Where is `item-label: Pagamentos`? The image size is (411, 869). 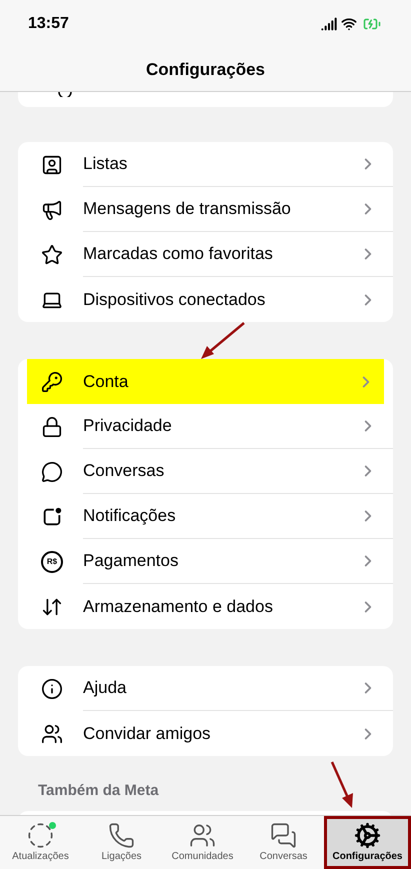
item-label: Pagamentos is located at coordinates (131, 561).